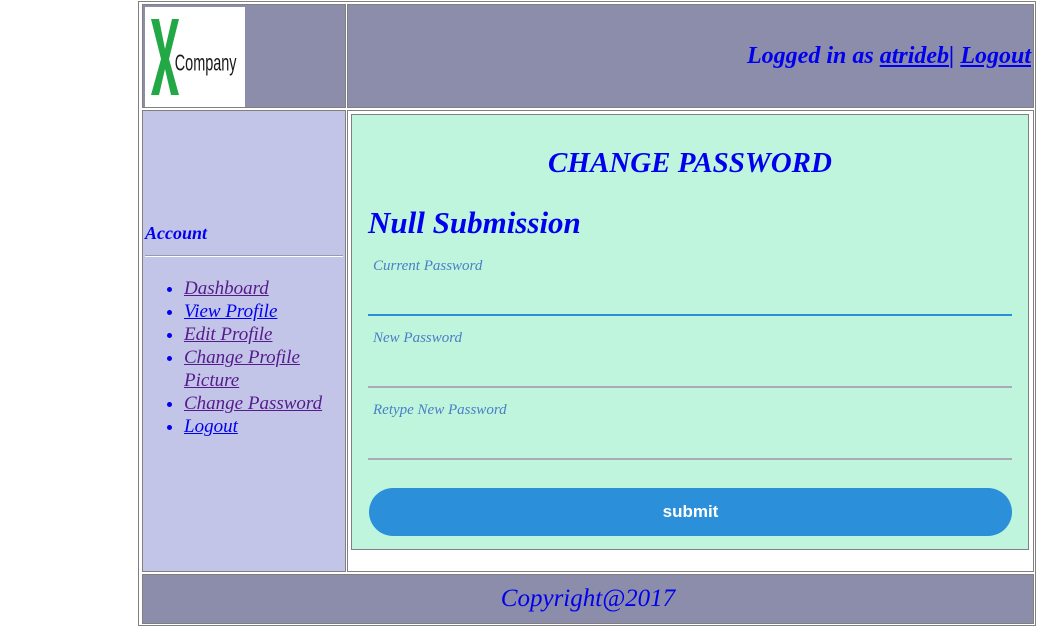 This screenshot has height=633, width=1055. I want to click on sidebar-item-view-profile: View Profile, so click(263, 311).